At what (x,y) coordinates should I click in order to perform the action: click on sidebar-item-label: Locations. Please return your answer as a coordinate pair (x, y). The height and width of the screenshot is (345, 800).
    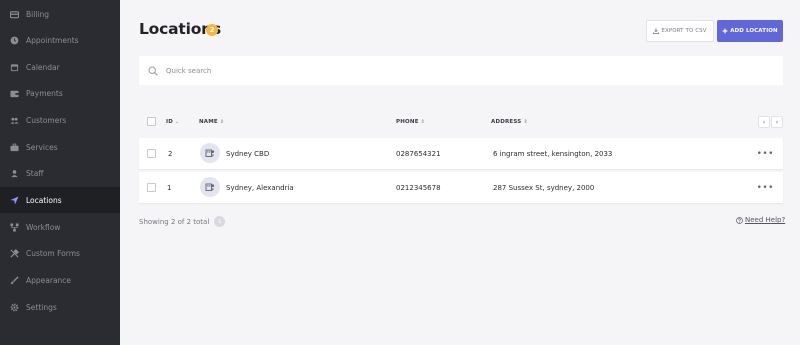
    Looking at the image, I should click on (44, 200).